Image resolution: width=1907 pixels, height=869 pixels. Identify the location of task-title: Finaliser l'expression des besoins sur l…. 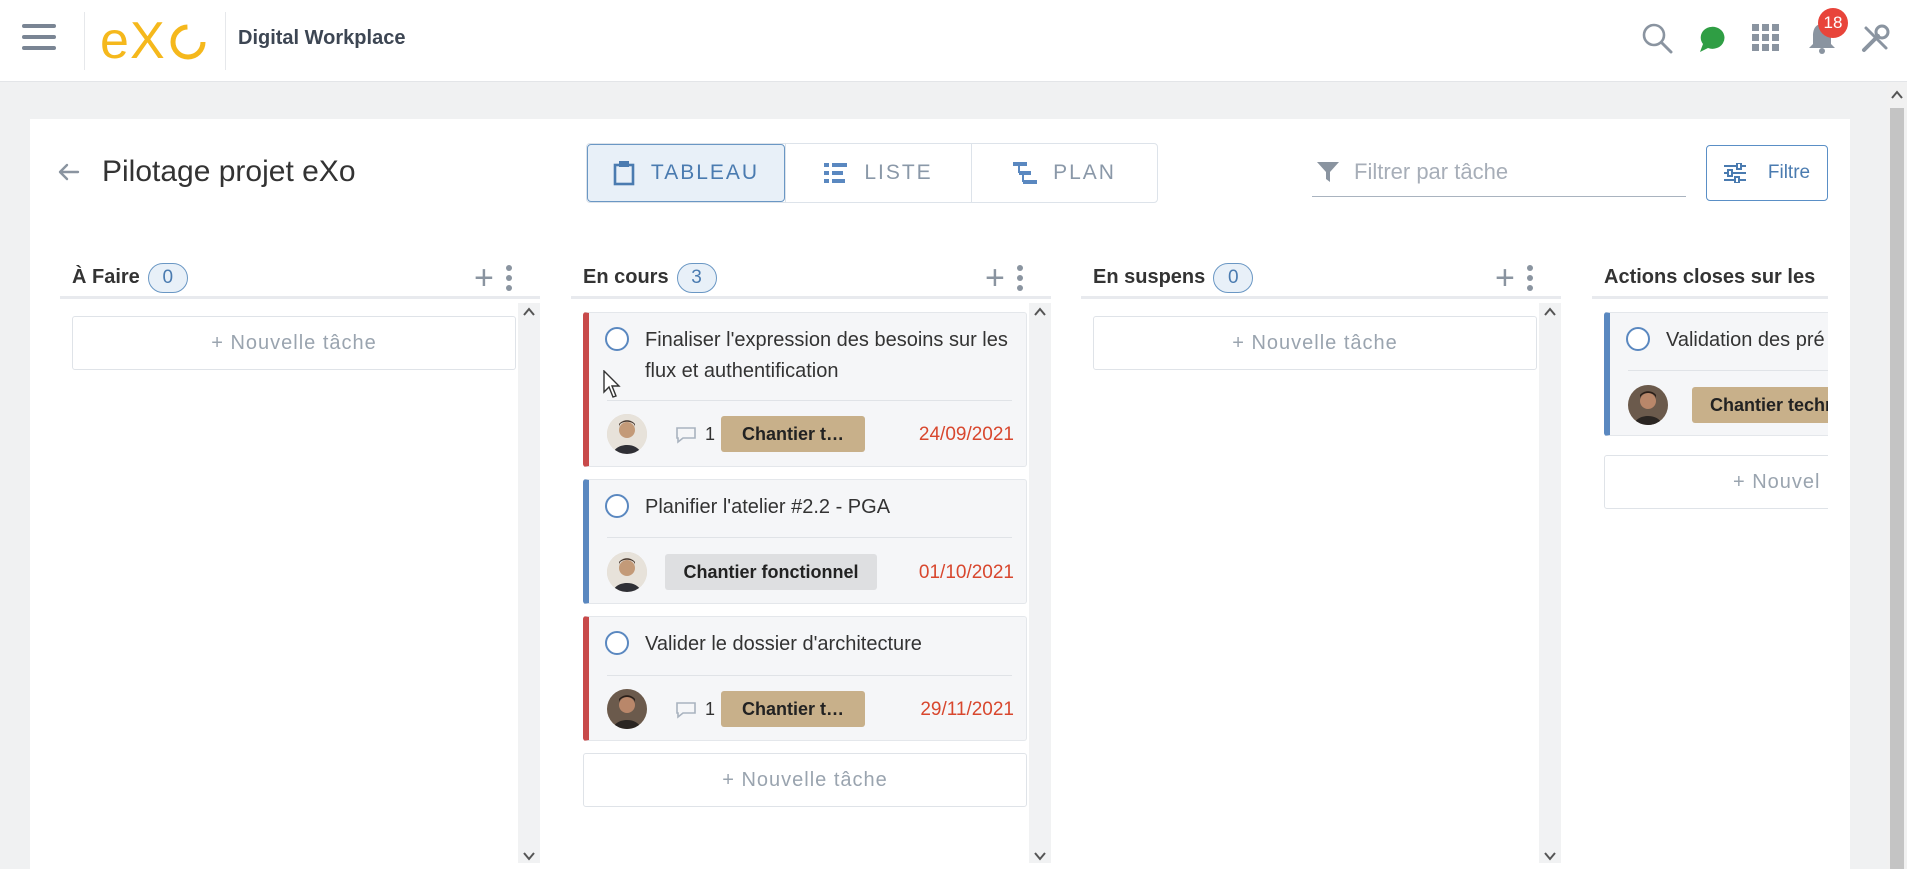
(830, 356).